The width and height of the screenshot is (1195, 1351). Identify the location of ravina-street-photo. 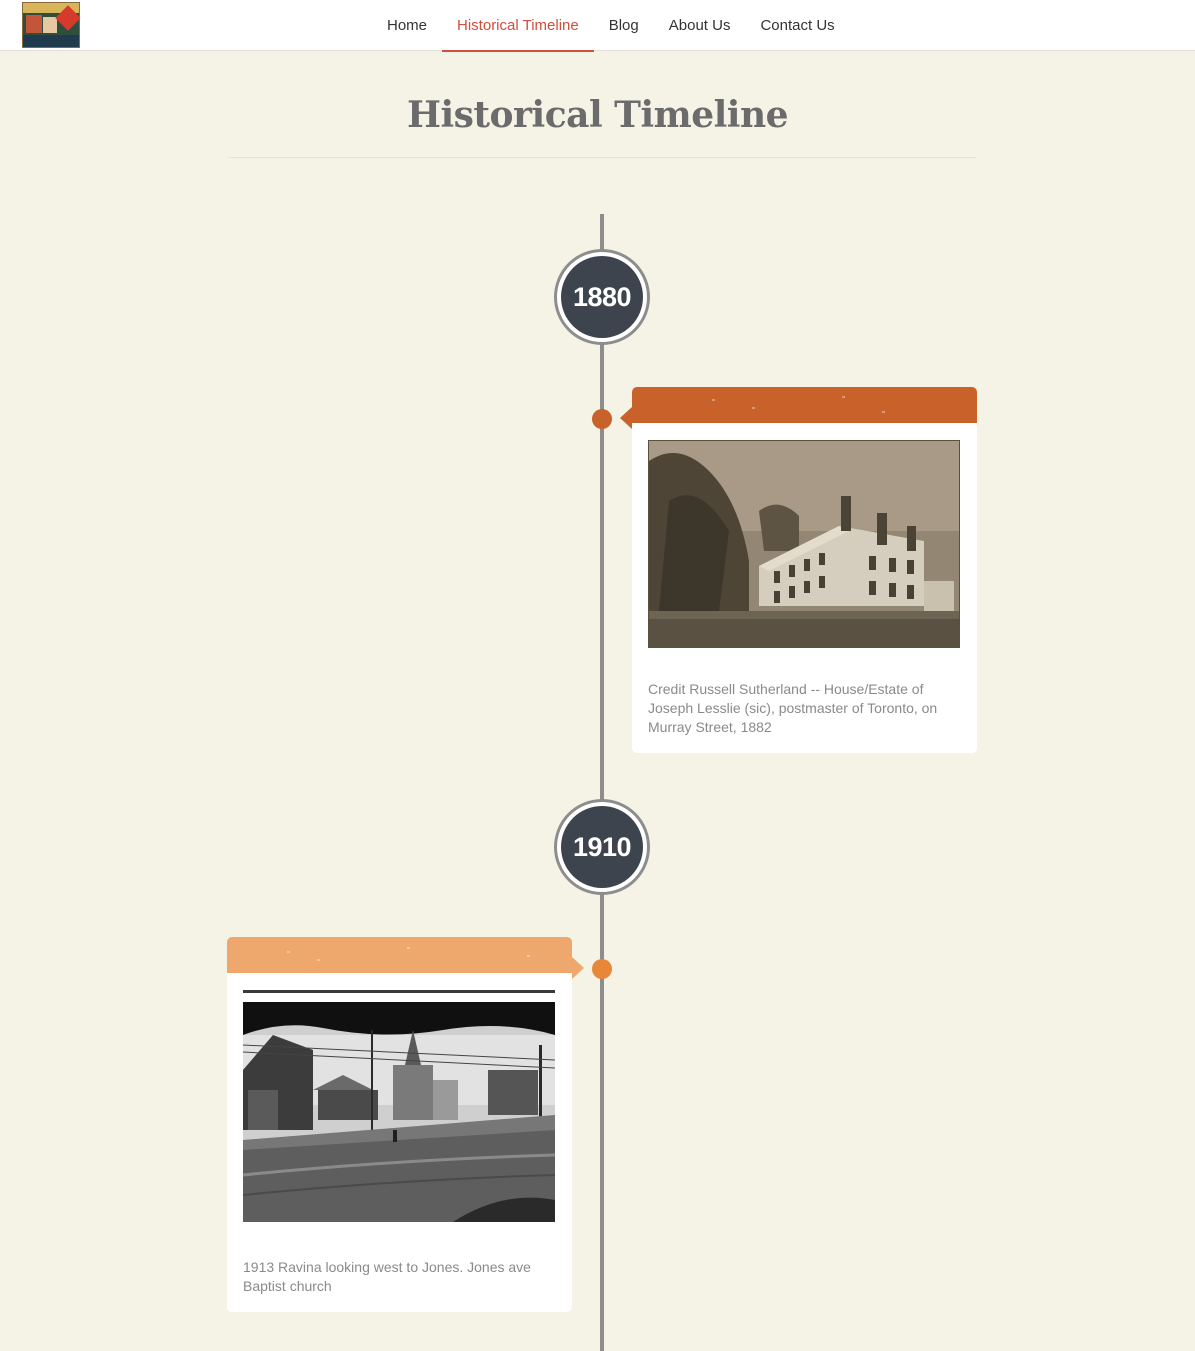
(399, 1108).